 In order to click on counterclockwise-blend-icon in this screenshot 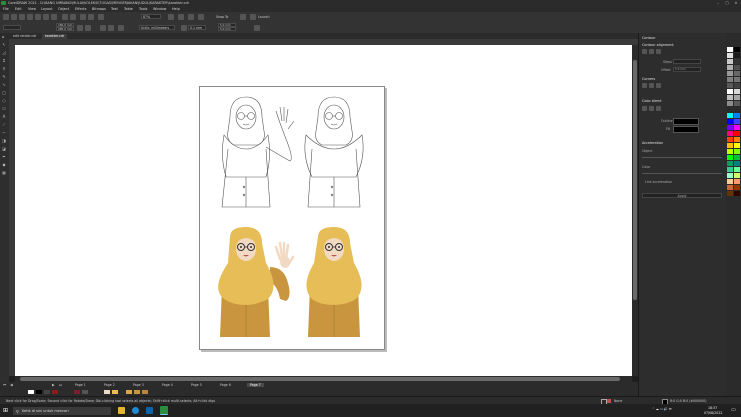, I will do `click(658, 108)`.